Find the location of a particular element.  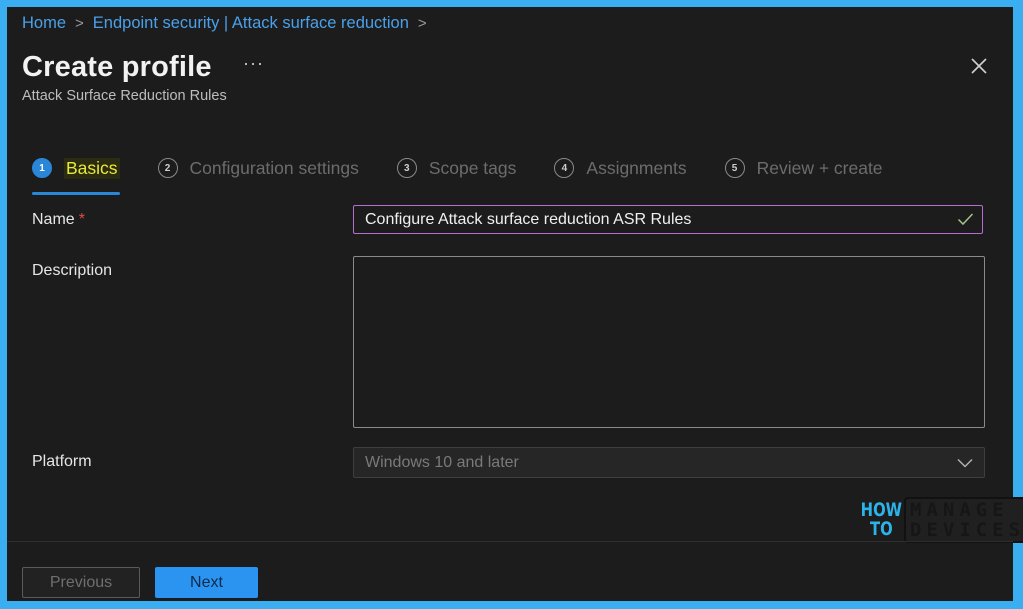

logo-word2: DEVICES is located at coordinates (966, 530).